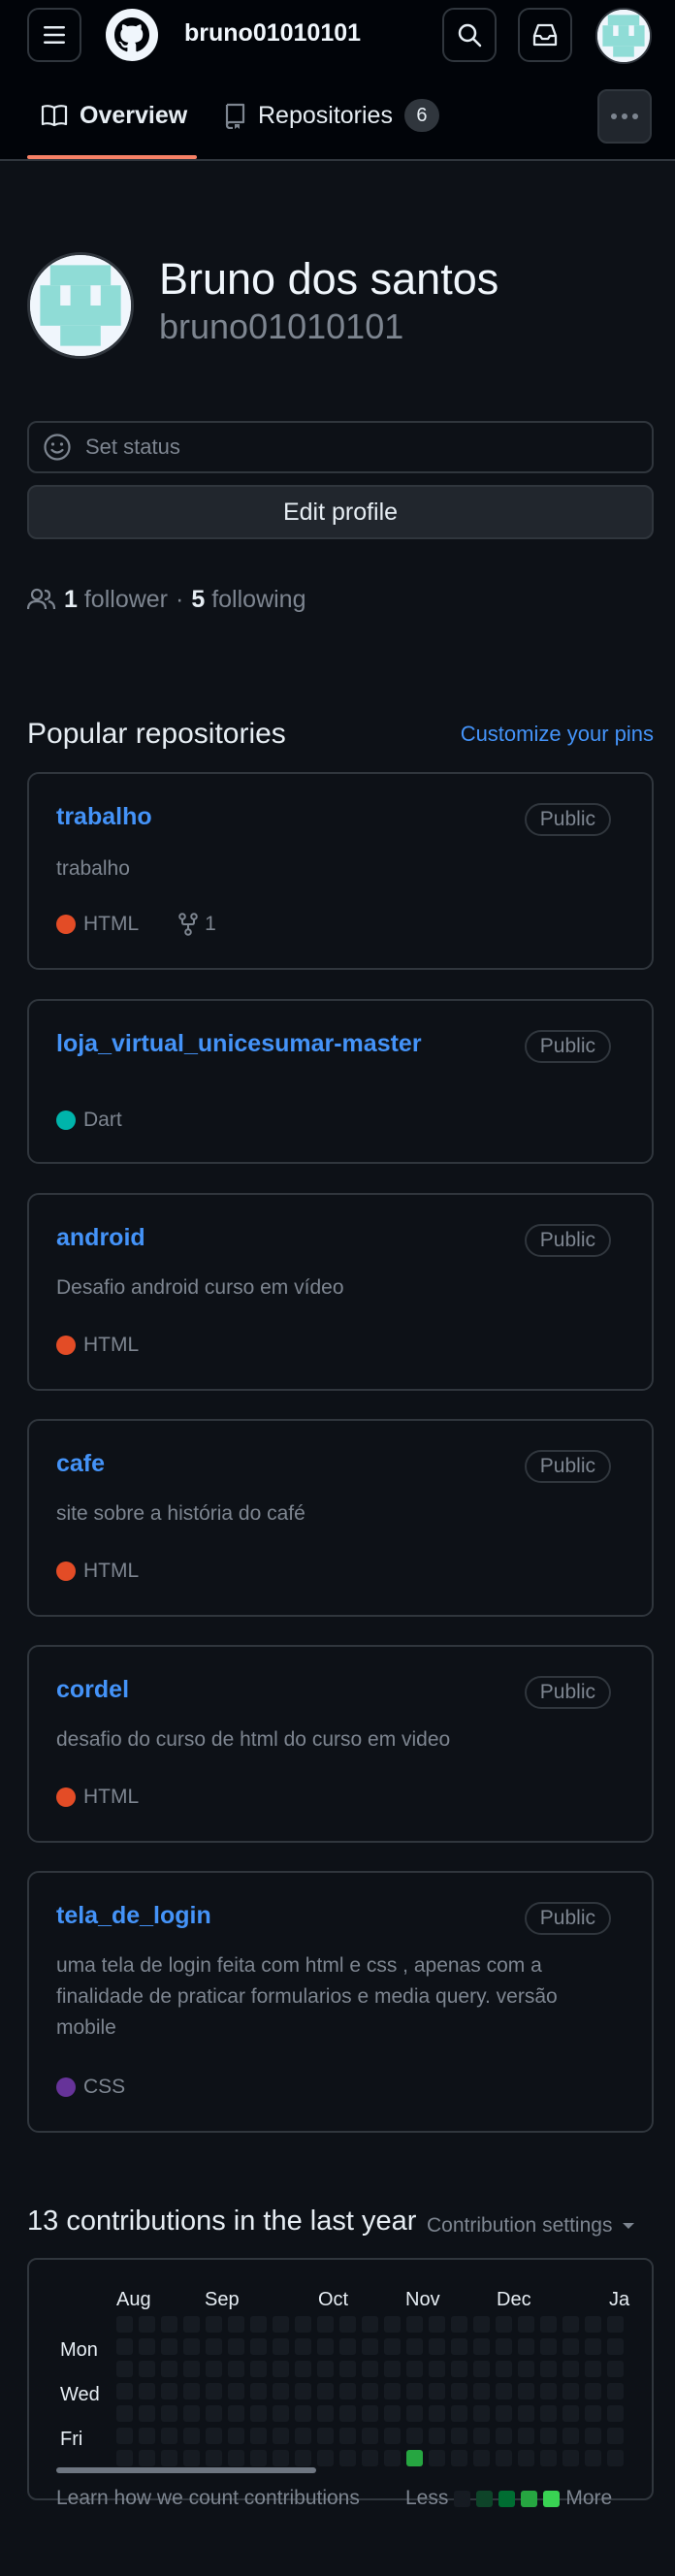  What do you see at coordinates (208, 2498) in the screenshot?
I see `learn-contributions-link: Learn how we count contributions` at bounding box center [208, 2498].